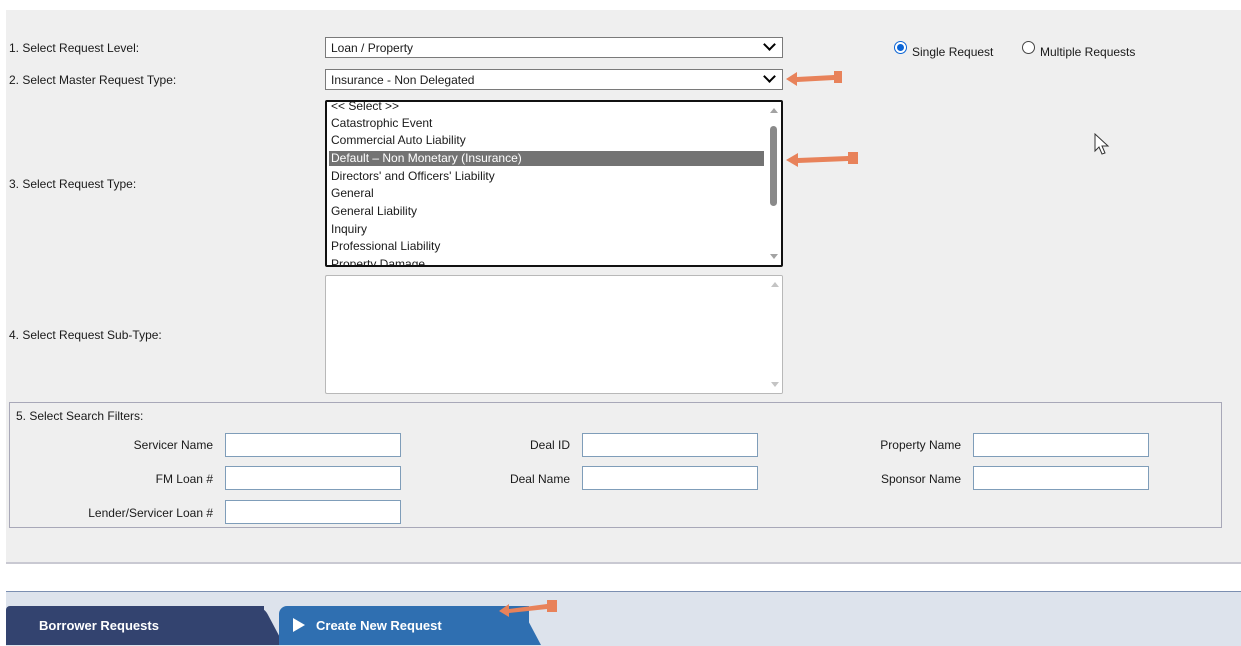 Image resolution: width=1241 pixels, height=646 pixels. What do you see at coordinates (670, 445) in the screenshot?
I see `deal-id-input` at bounding box center [670, 445].